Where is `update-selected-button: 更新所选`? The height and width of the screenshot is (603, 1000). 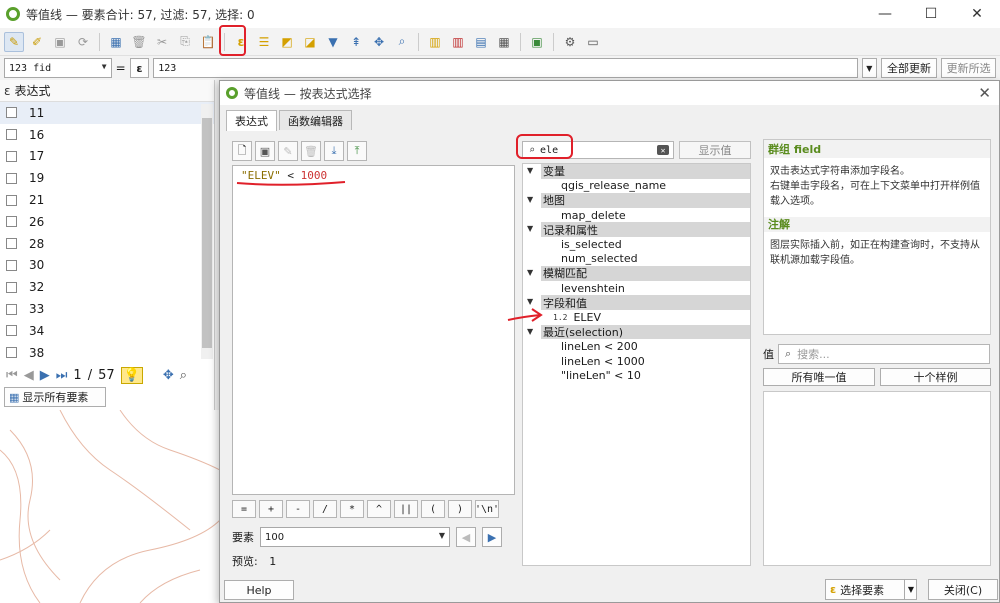
update-selected-button: 更新所选 is located at coordinates (968, 68).